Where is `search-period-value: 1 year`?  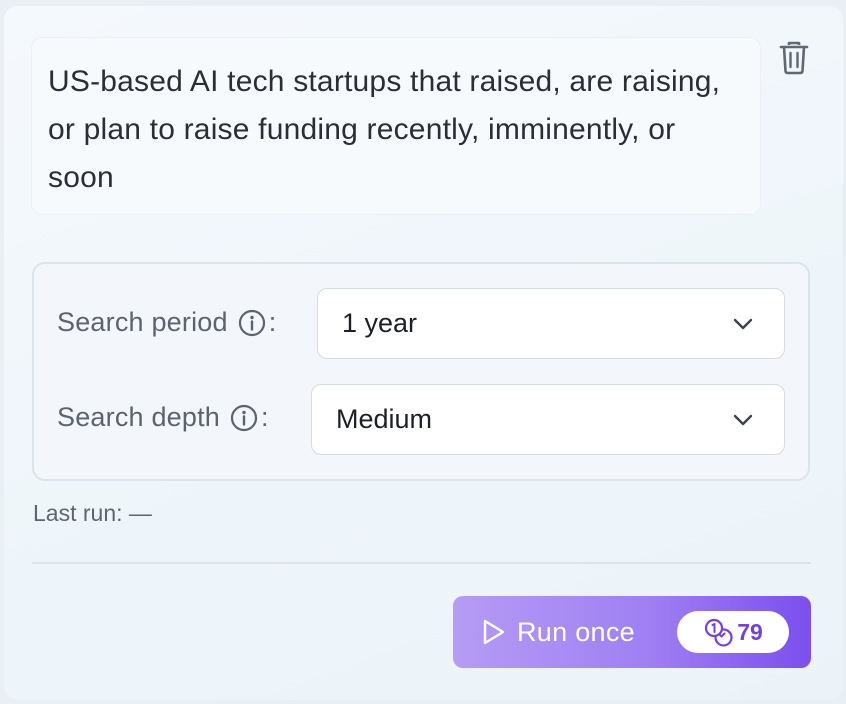
search-period-value: 1 year is located at coordinates (380, 323).